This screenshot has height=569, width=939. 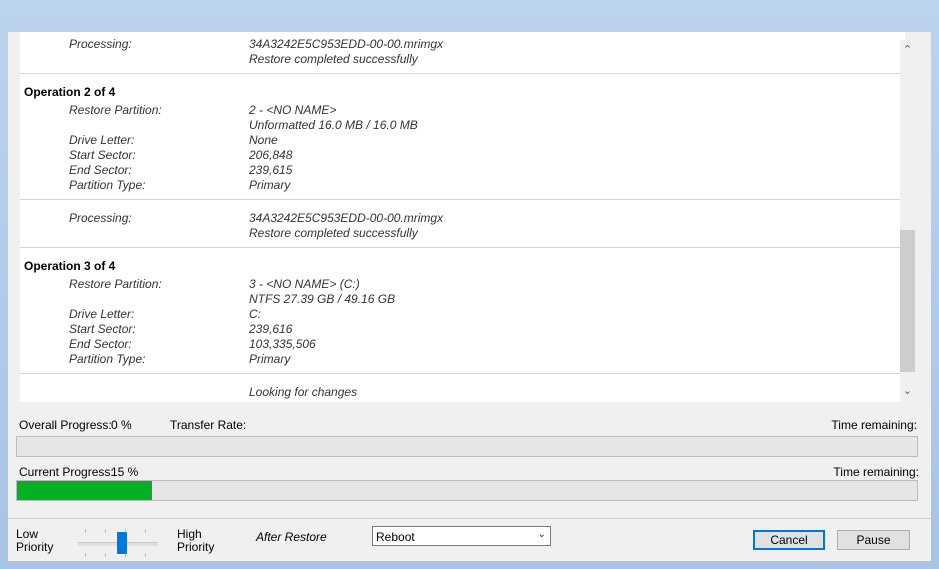 I want to click on low-priority-label-2: Priority, so click(x=35, y=547).